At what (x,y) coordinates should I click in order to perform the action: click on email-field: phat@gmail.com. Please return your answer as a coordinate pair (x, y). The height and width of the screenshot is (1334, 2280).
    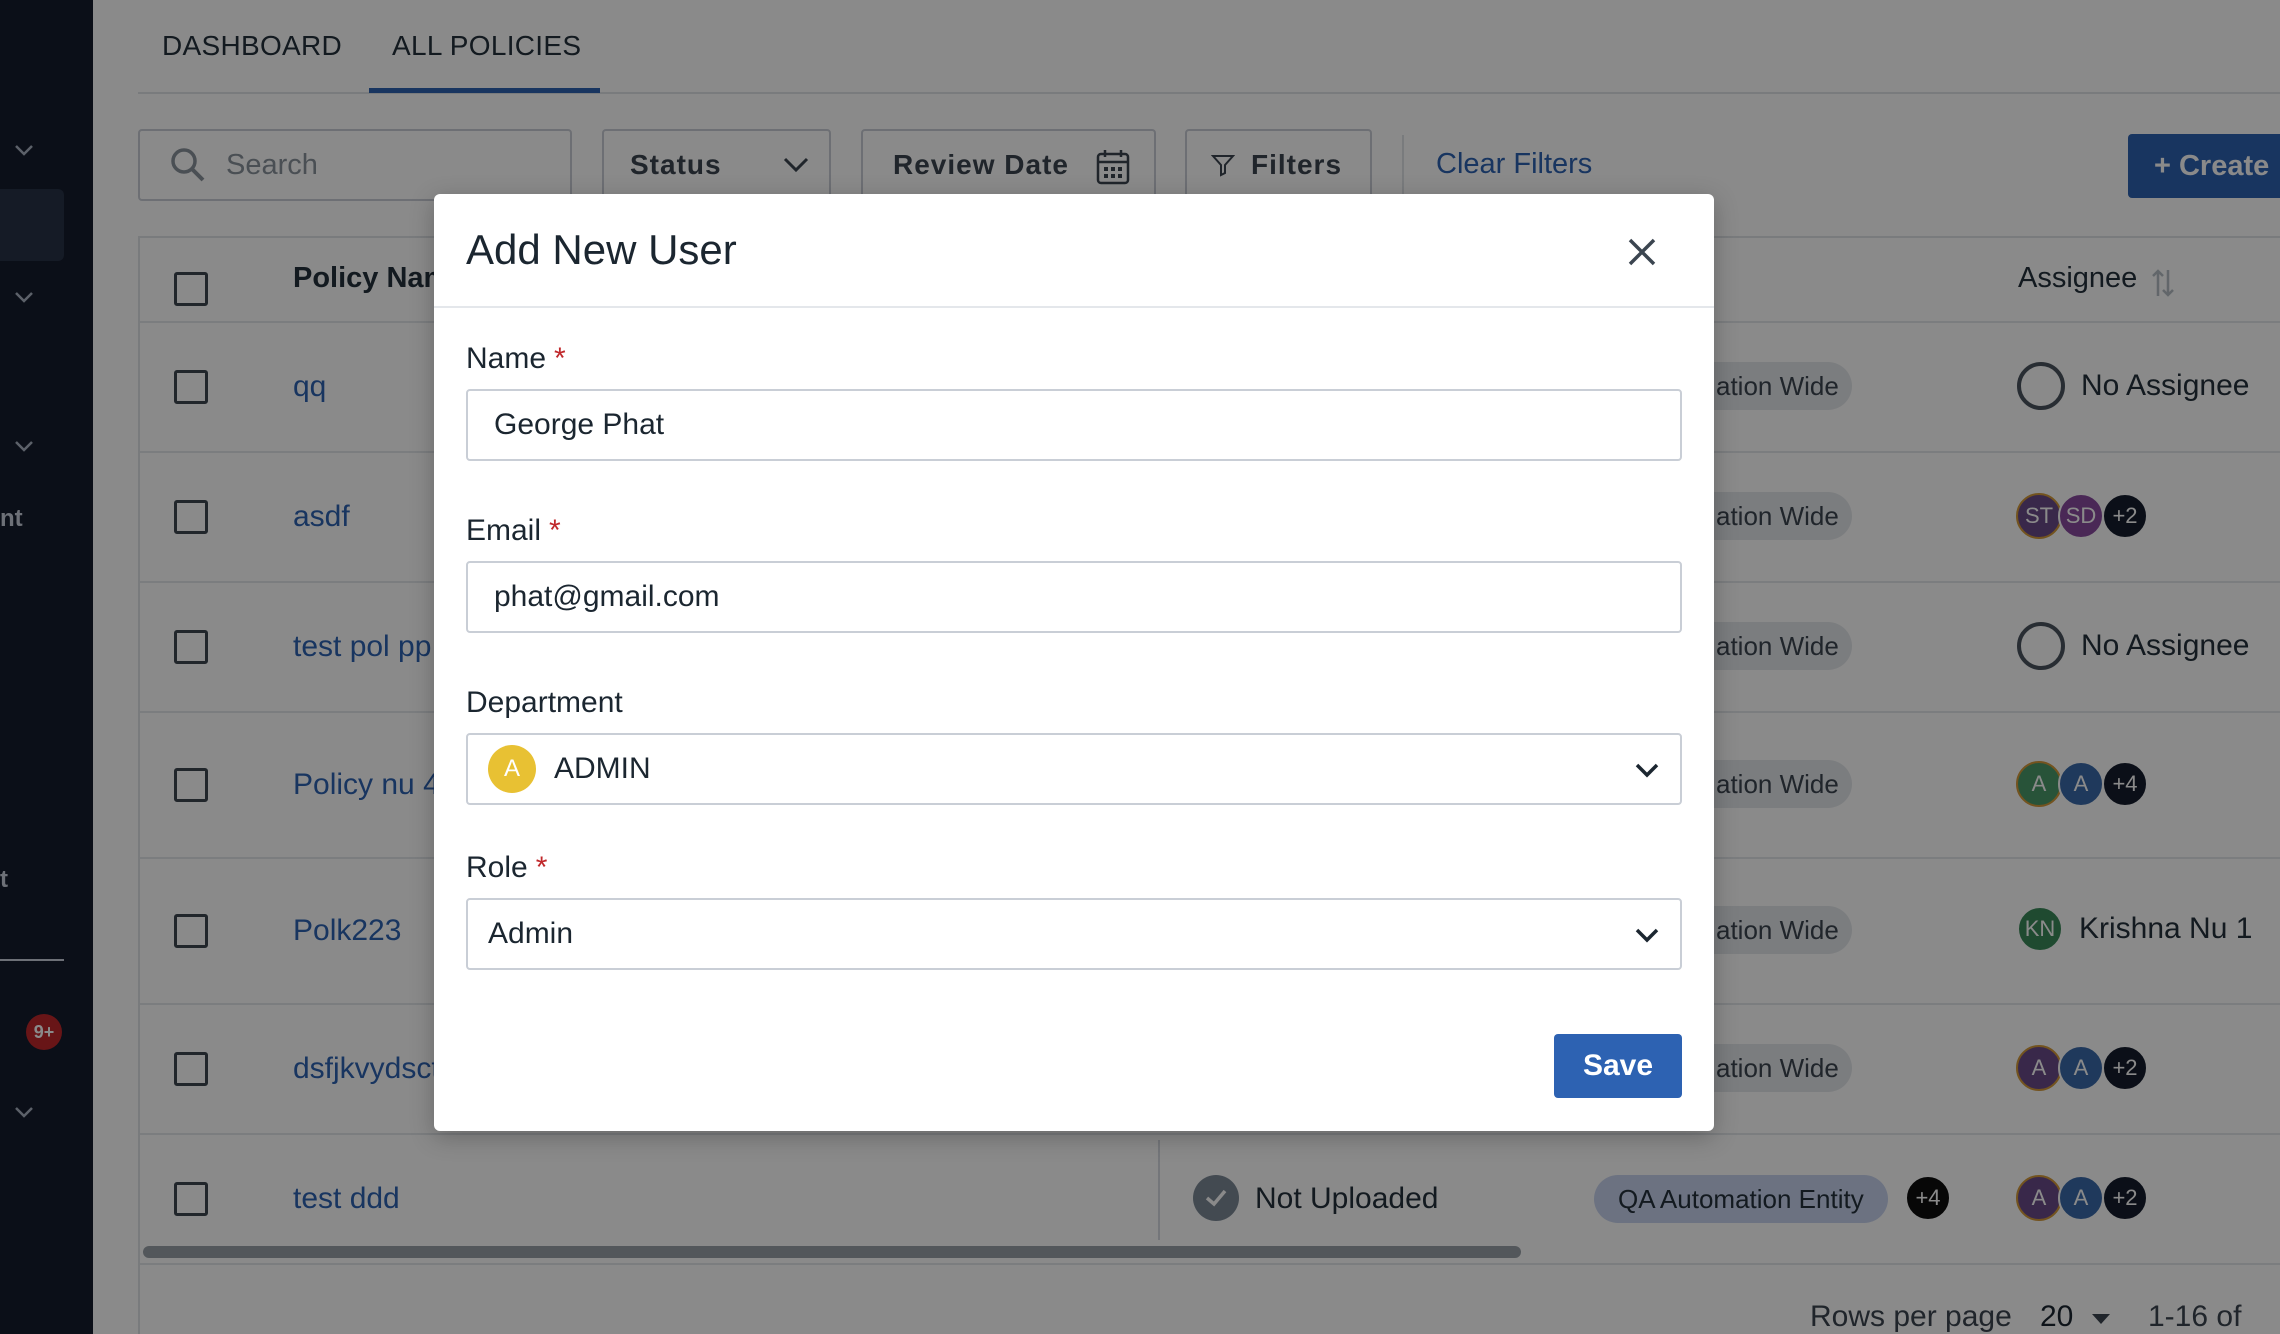
    Looking at the image, I should click on (1074, 597).